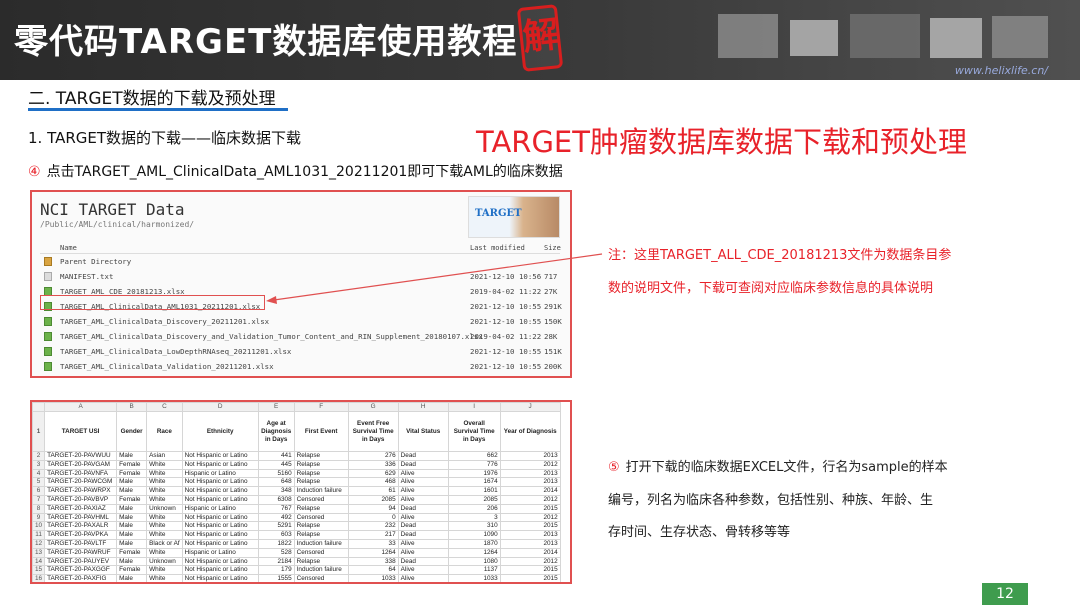  I want to click on table-cell: 1601, so click(474, 491).